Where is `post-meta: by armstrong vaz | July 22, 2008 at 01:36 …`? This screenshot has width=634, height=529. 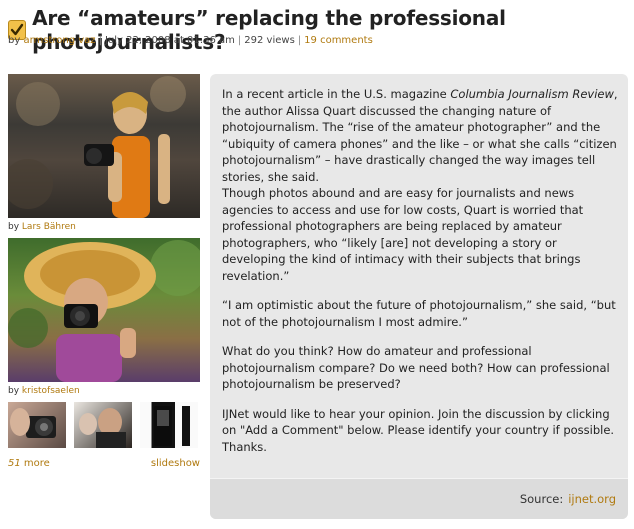 post-meta: by armstrong vaz | July 22, 2008 at 01:36 … is located at coordinates (190, 40).